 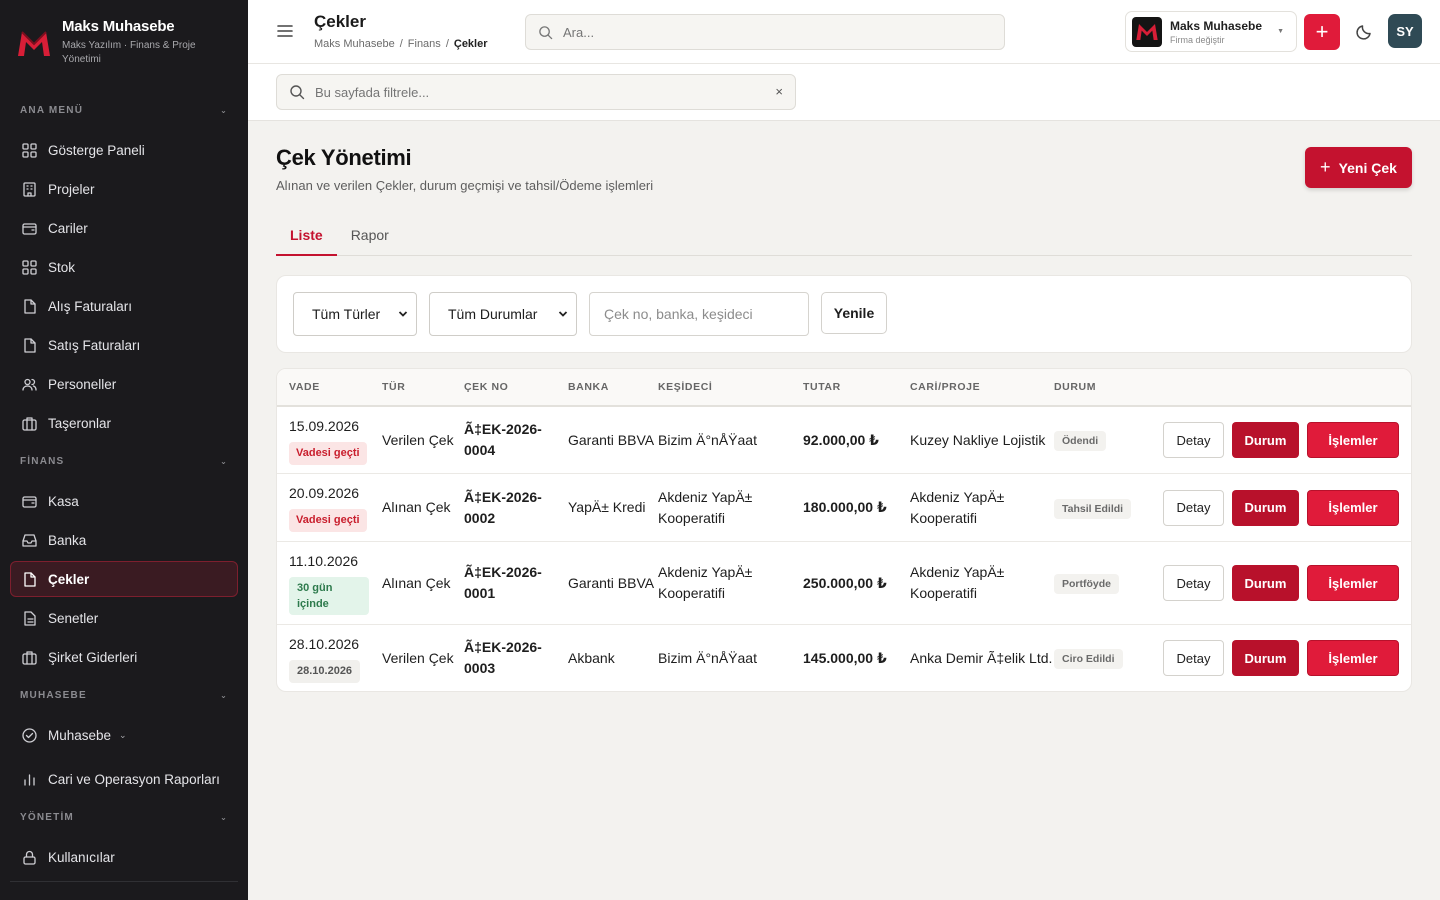 I want to click on sidebar-section-header: MUHASEBE ⌄, so click(x=124, y=695).